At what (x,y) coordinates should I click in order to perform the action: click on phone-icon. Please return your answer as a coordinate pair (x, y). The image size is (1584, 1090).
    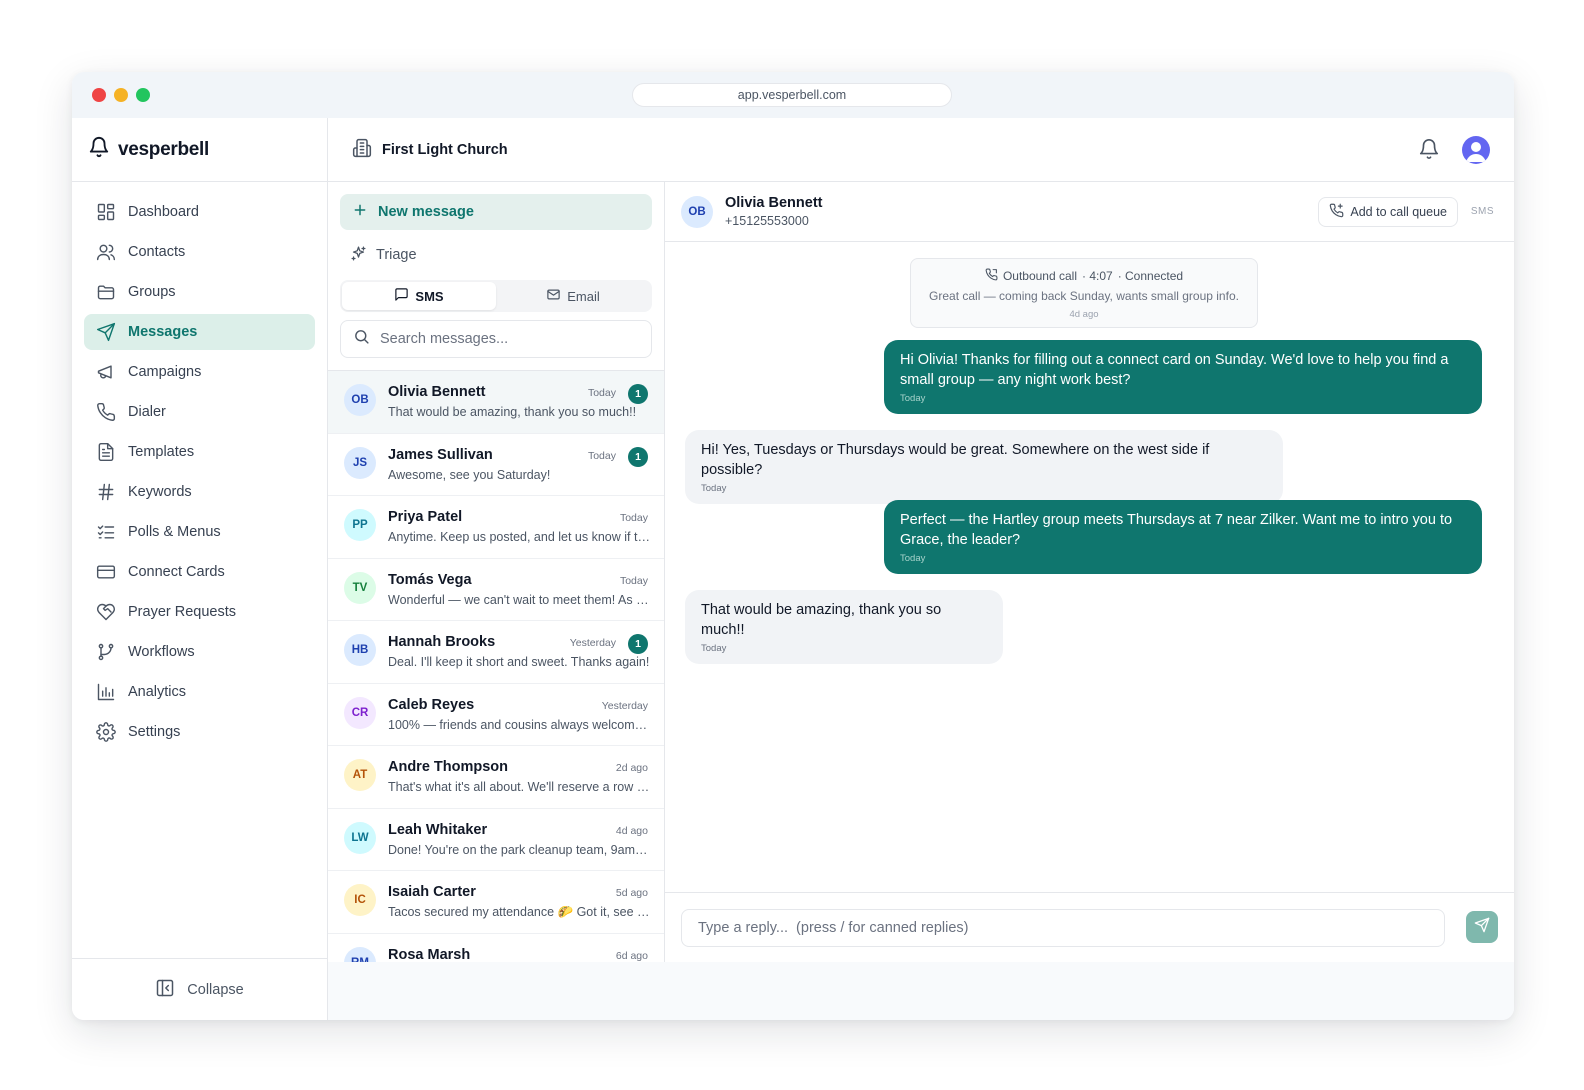
    Looking at the image, I should click on (106, 412).